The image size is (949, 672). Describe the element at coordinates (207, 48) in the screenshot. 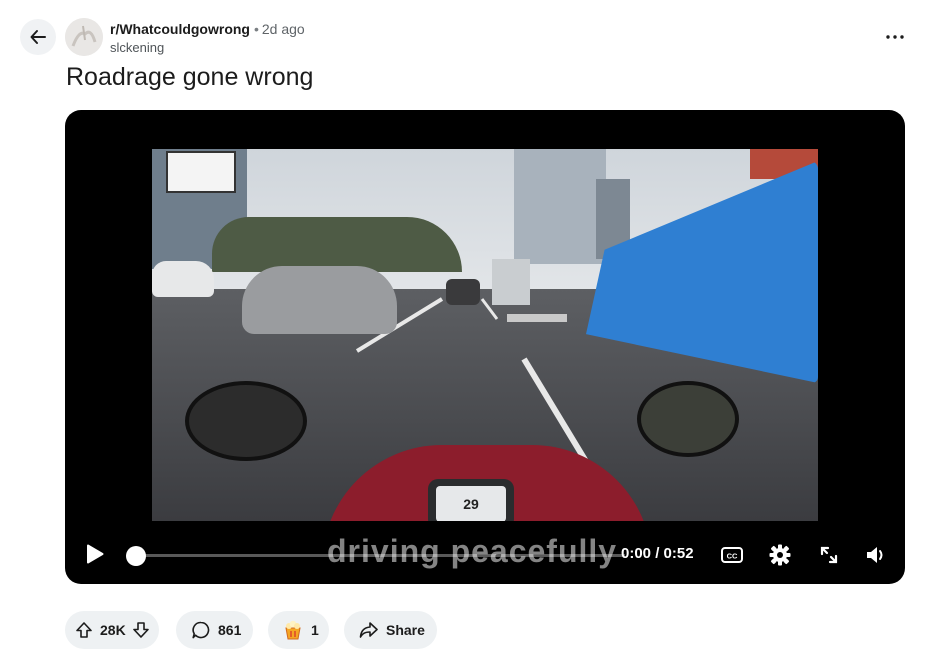

I see `author-link: slckening` at that location.